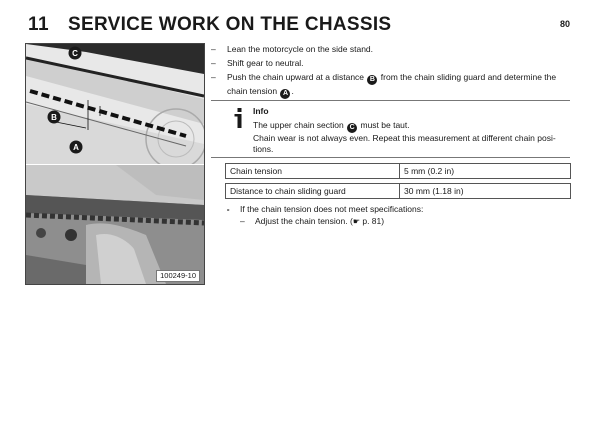  Describe the element at coordinates (411, 126) in the screenshot. I see `info-line-1: The upper chain section C must be taut.` at that location.